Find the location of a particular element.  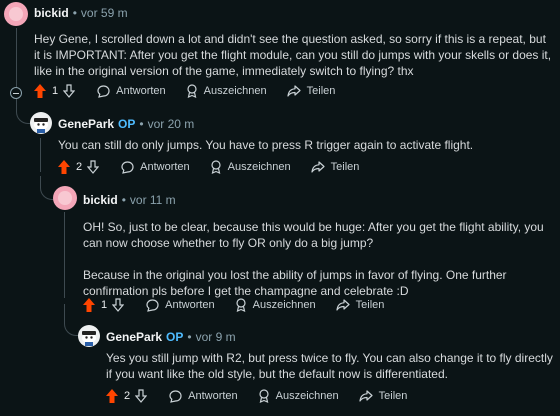

comment-header: GenePark OP • vor 20 m is located at coordinates (126, 124).